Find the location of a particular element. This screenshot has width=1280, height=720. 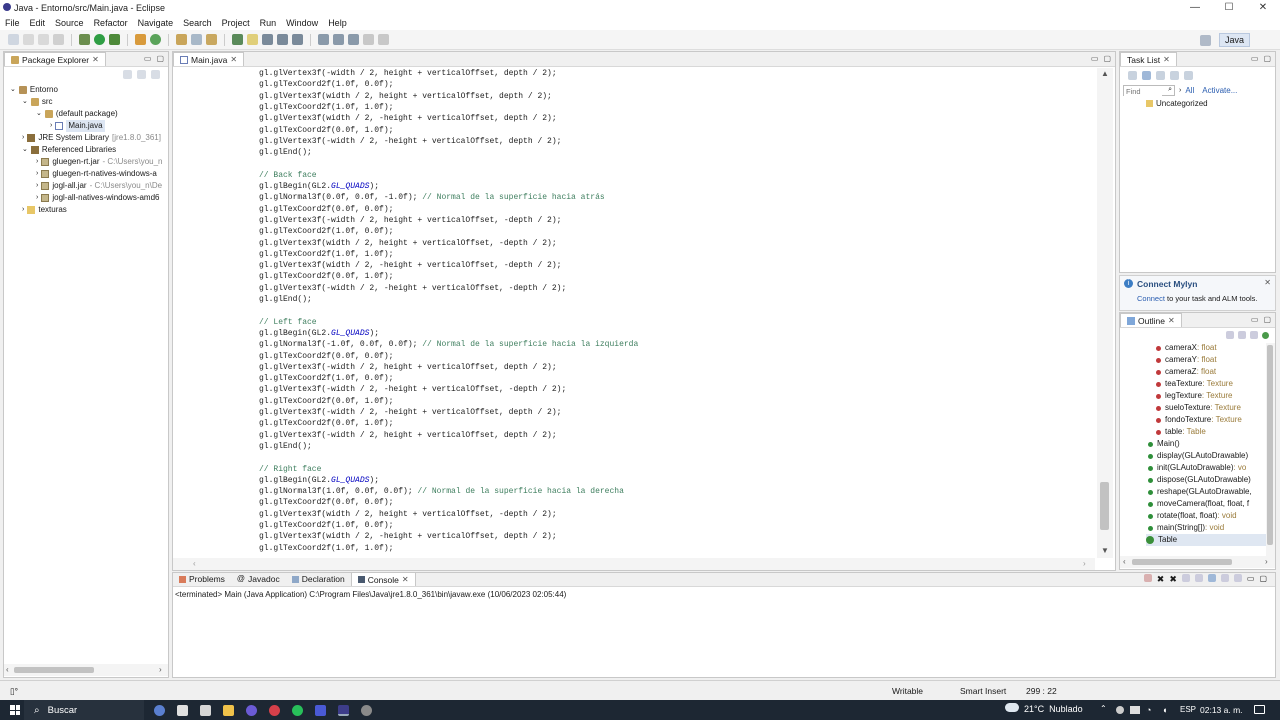

tab-package-explorer: Package Explorer ✕ is located at coordinates (55, 59).